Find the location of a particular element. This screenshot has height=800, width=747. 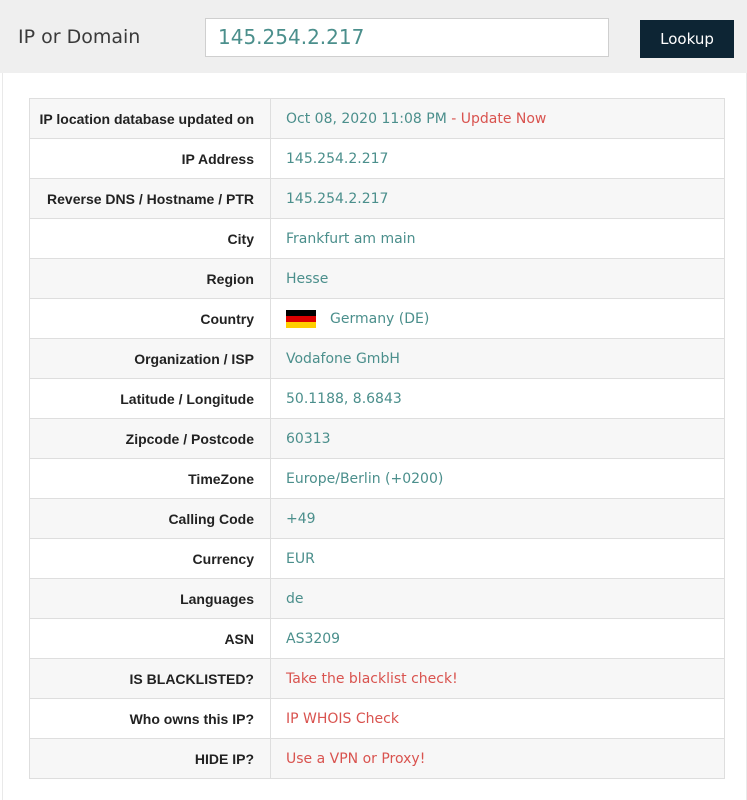

table-row: City Frankfurt am main is located at coordinates (377, 238).